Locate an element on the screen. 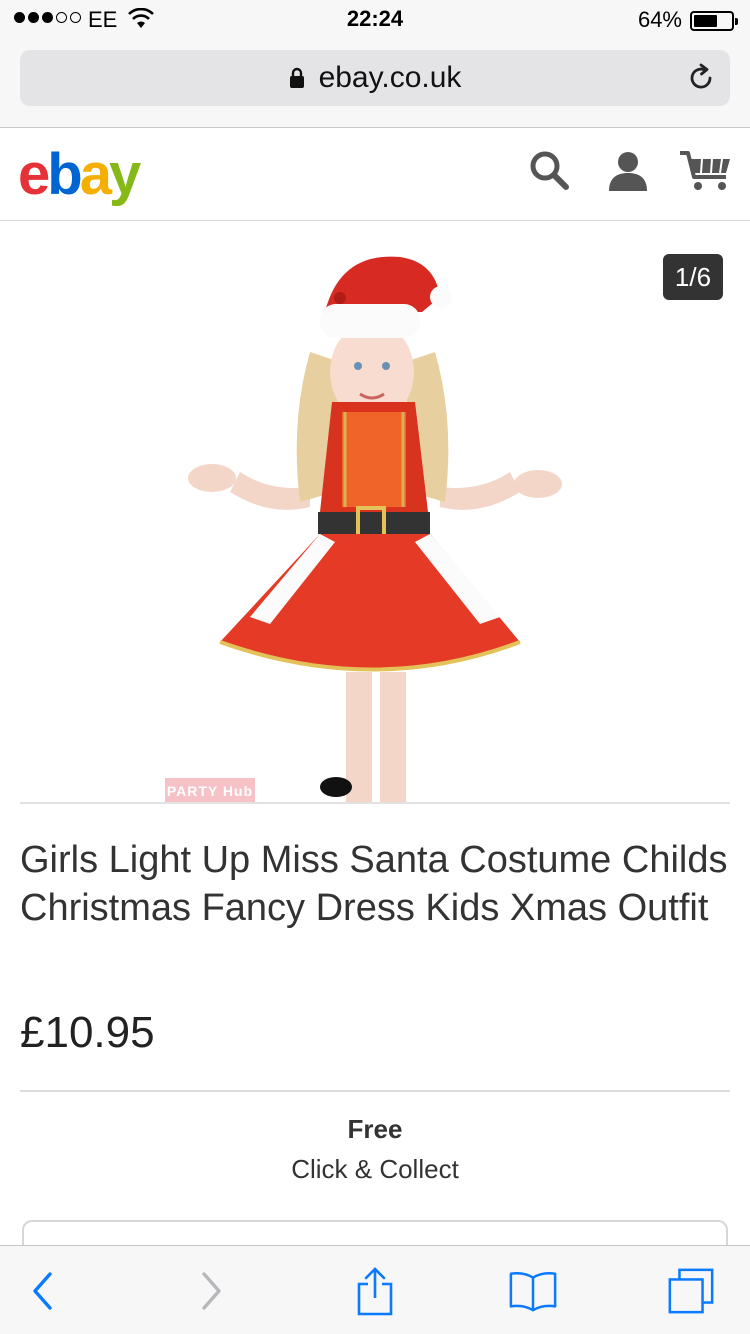 This screenshot has width=750, height=1334. address-bar: ebay.co.uk is located at coordinates (375, 78).